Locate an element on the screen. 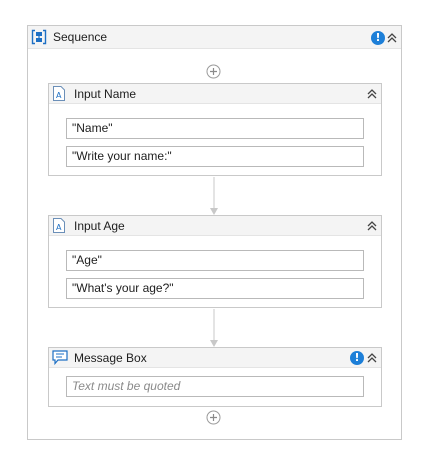 This screenshot has width=429, height=470. title-field: "Name" is located at coordinates (215, 128).